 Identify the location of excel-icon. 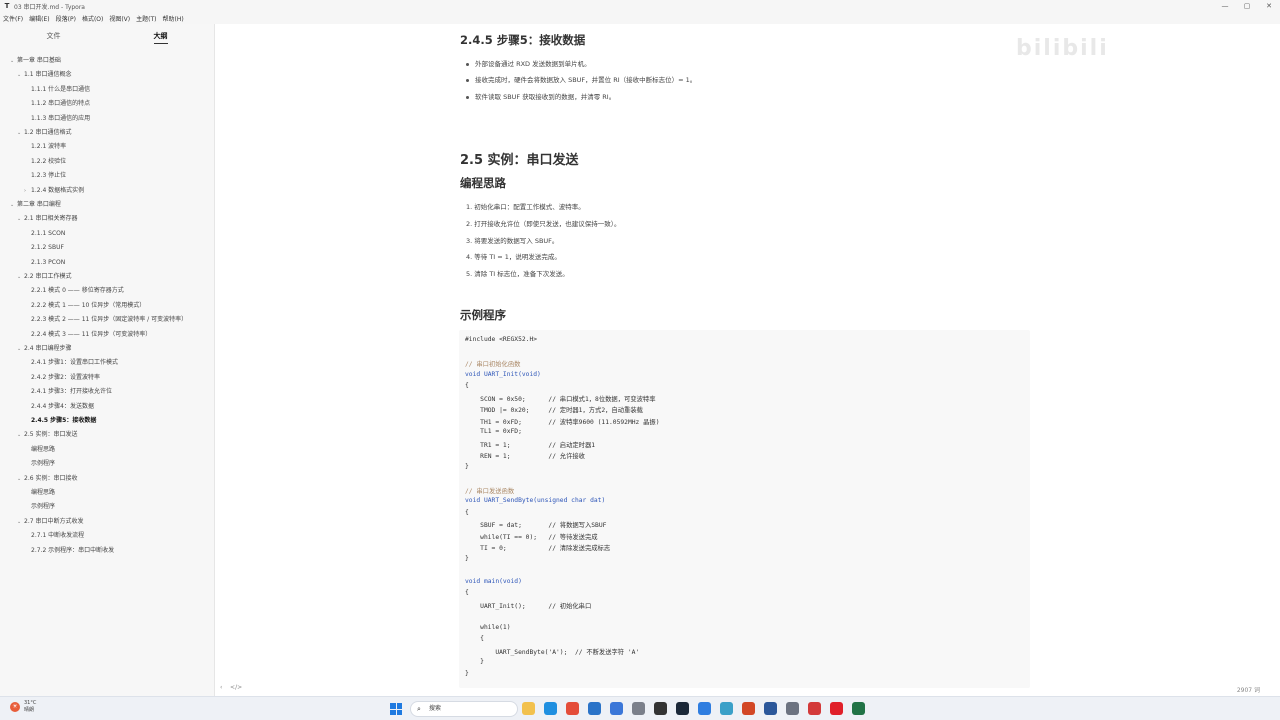
(858, 708).